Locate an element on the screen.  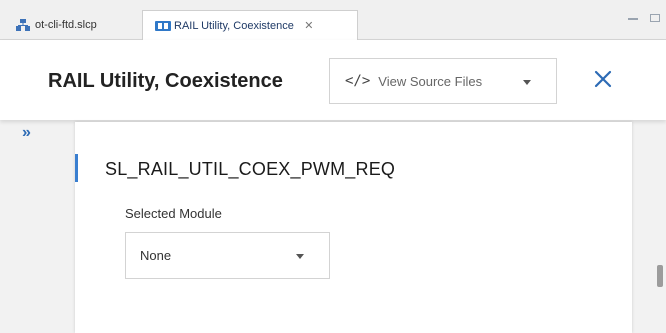
page-title: RAIL Utility, Coexistence is located at coordinates (165, 81).